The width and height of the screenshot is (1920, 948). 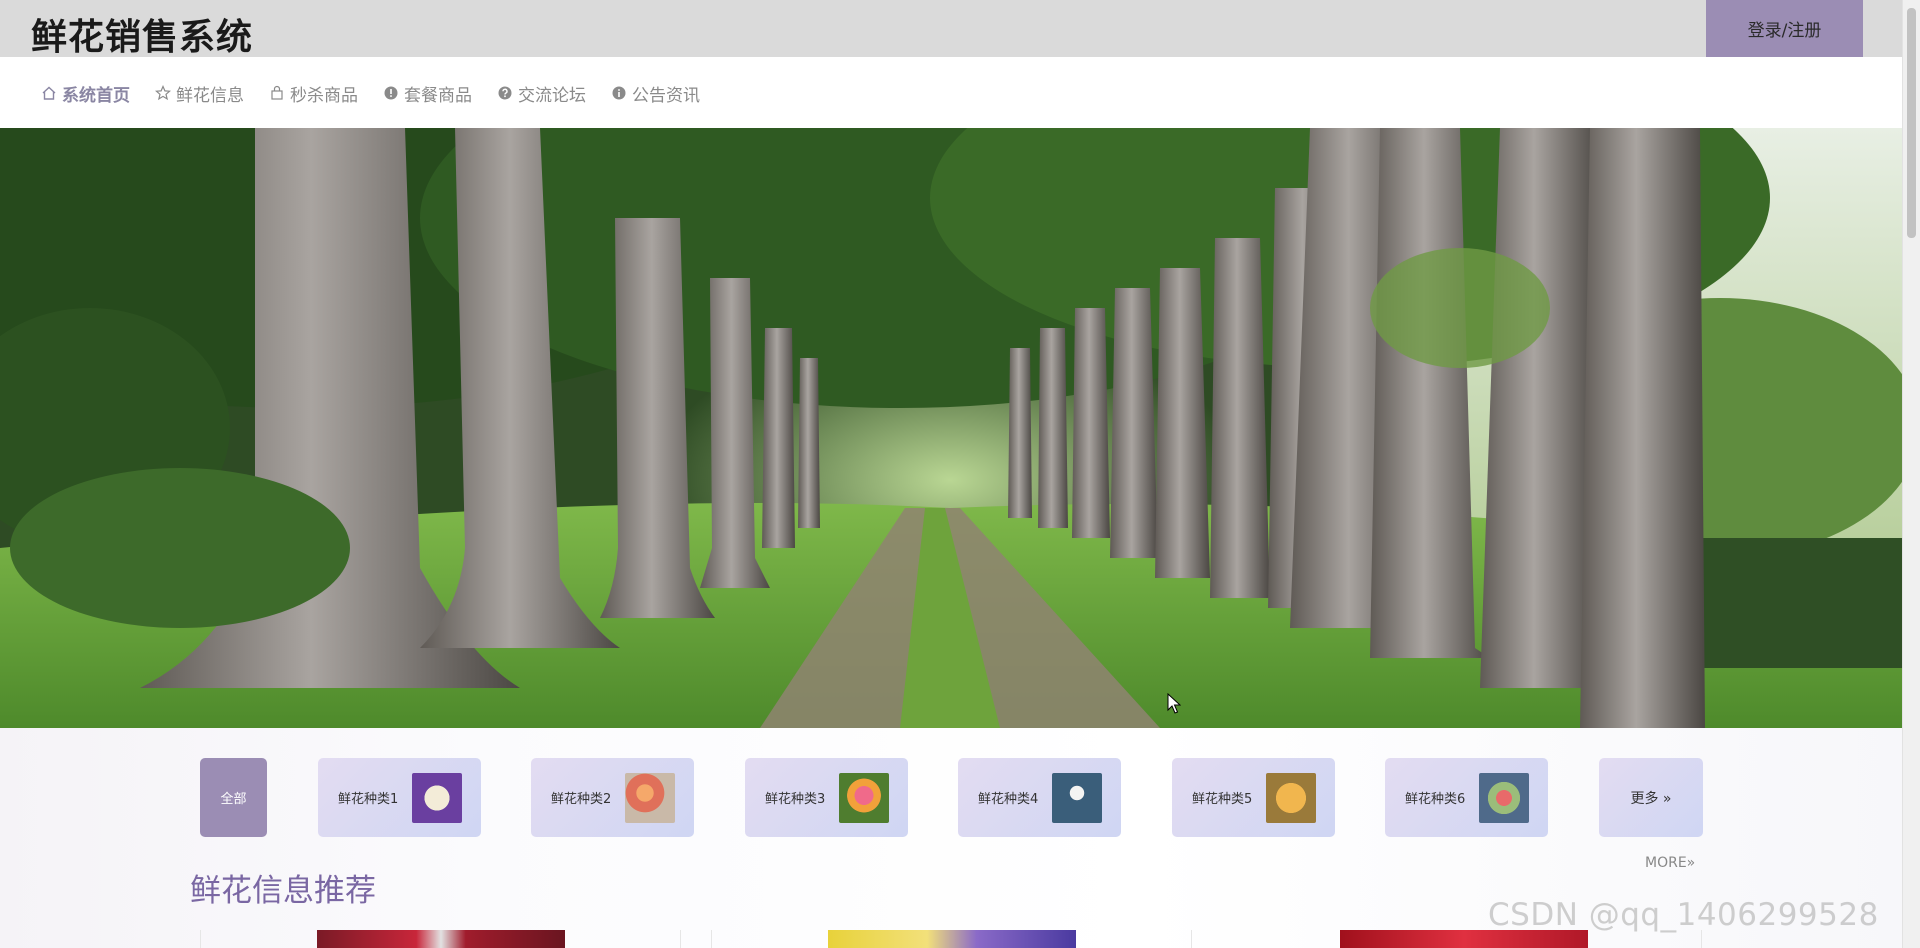 I want to click on home-icon, so click(x=49, y=93).